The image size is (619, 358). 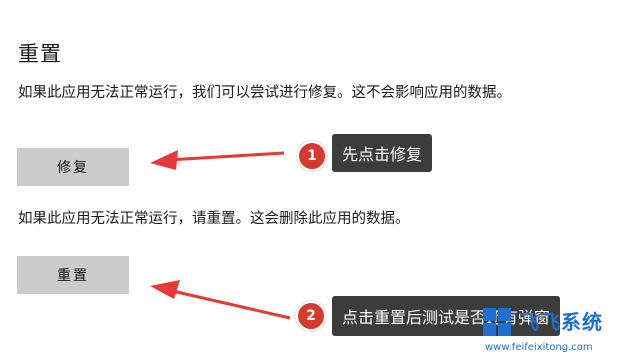 What do you see at coordinates (382, 153) in the screenshot?
I see `step-callout-1: 先点击修复` at bounding box center [382, 153].